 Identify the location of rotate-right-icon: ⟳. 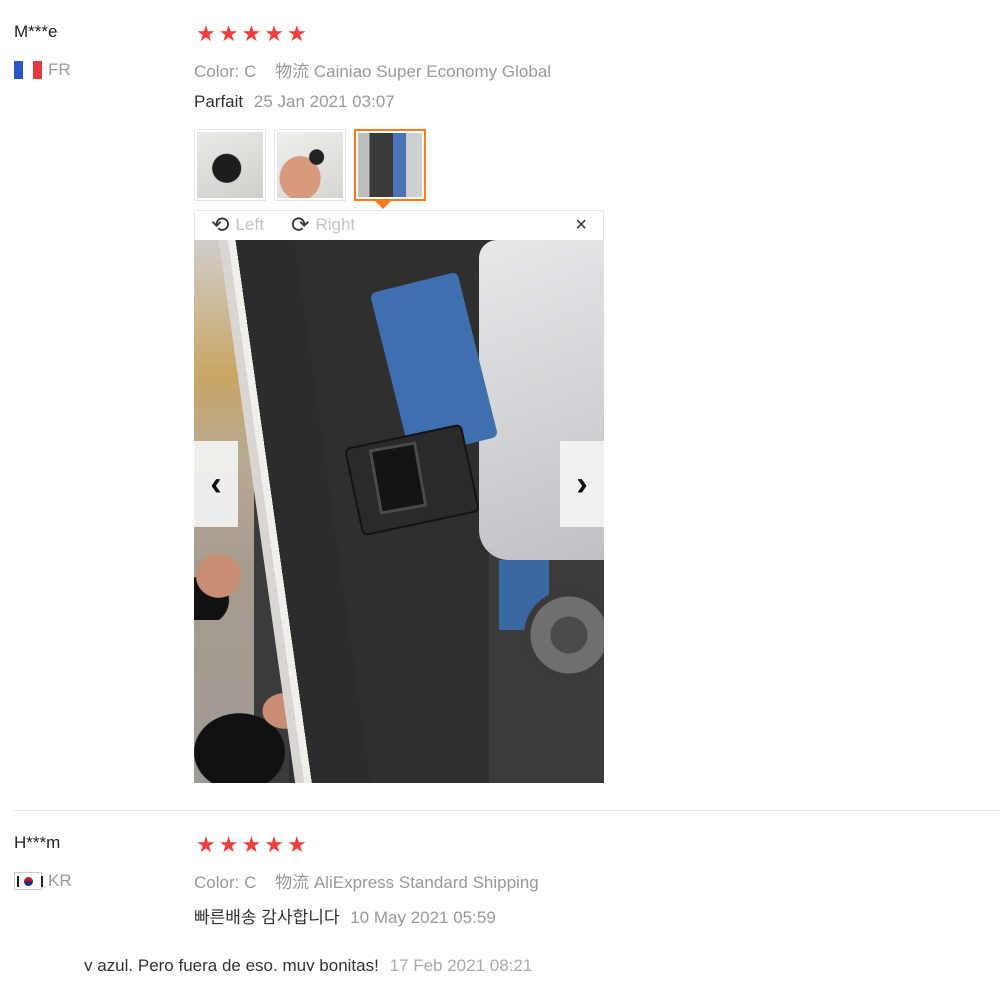
(300, 224).